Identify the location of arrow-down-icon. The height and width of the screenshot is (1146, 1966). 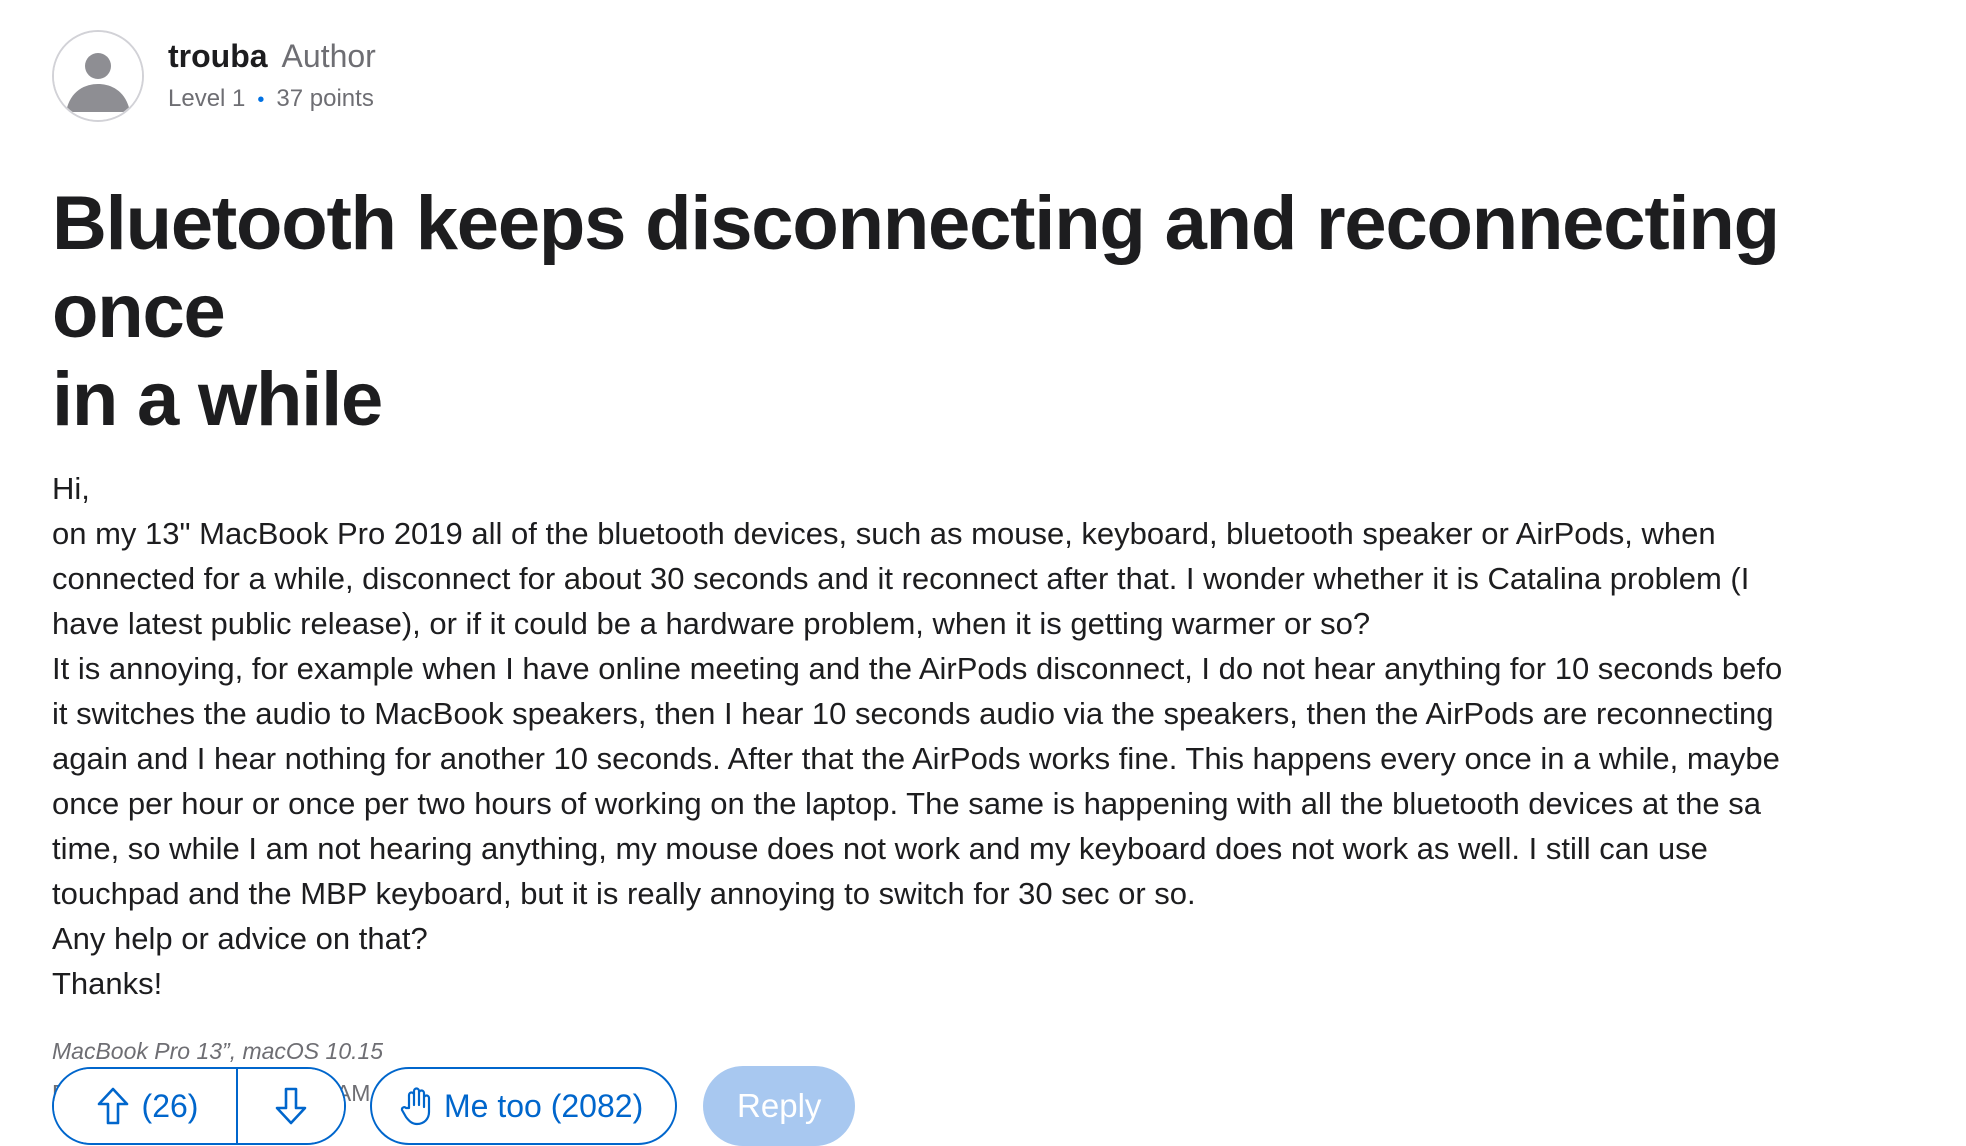
(291, 1106).